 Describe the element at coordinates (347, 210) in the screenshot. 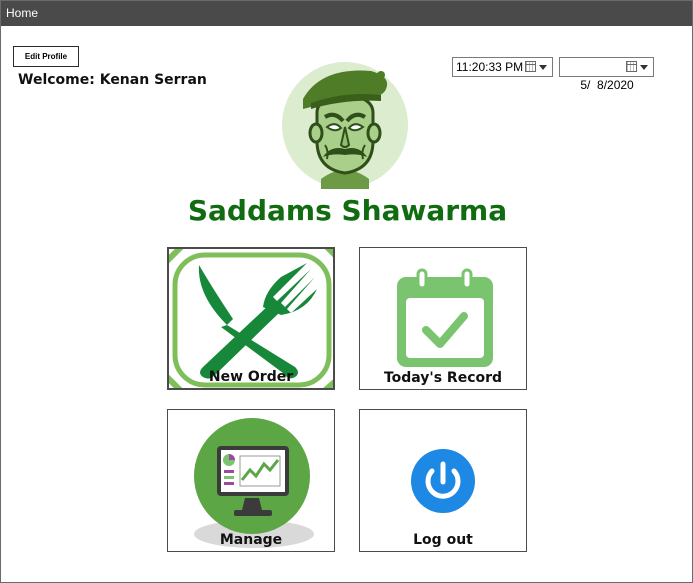

I see `brand-title: Saddams Shawarma` at that location.